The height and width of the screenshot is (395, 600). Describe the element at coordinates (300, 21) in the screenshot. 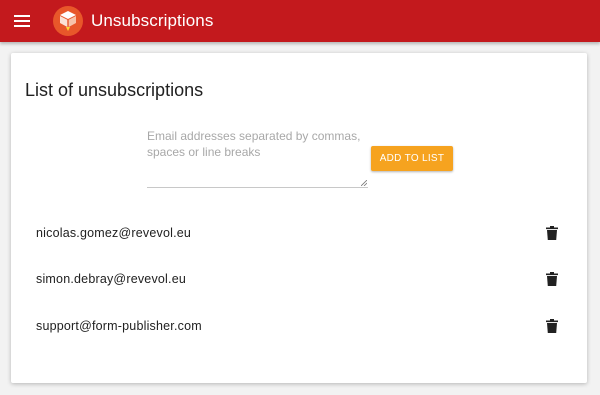

I see `app-bar: Unsubscriptions` at that location.